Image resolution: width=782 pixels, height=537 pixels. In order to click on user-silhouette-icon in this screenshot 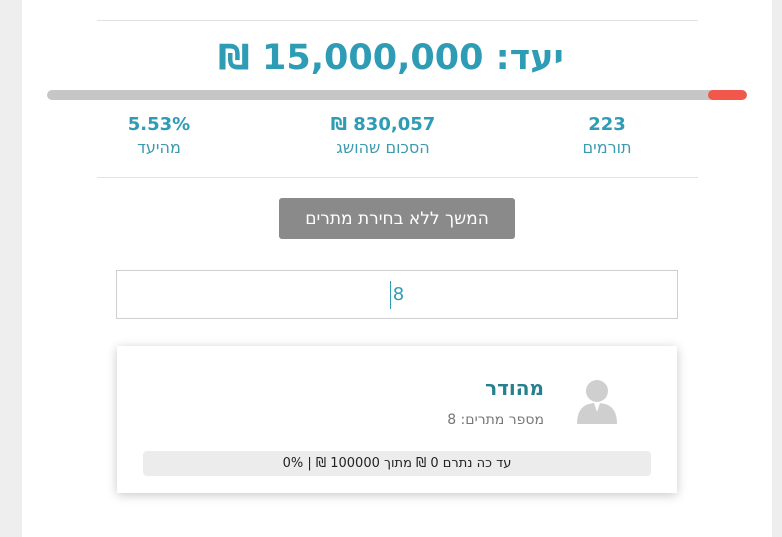, I will do `click(597, 400)`.